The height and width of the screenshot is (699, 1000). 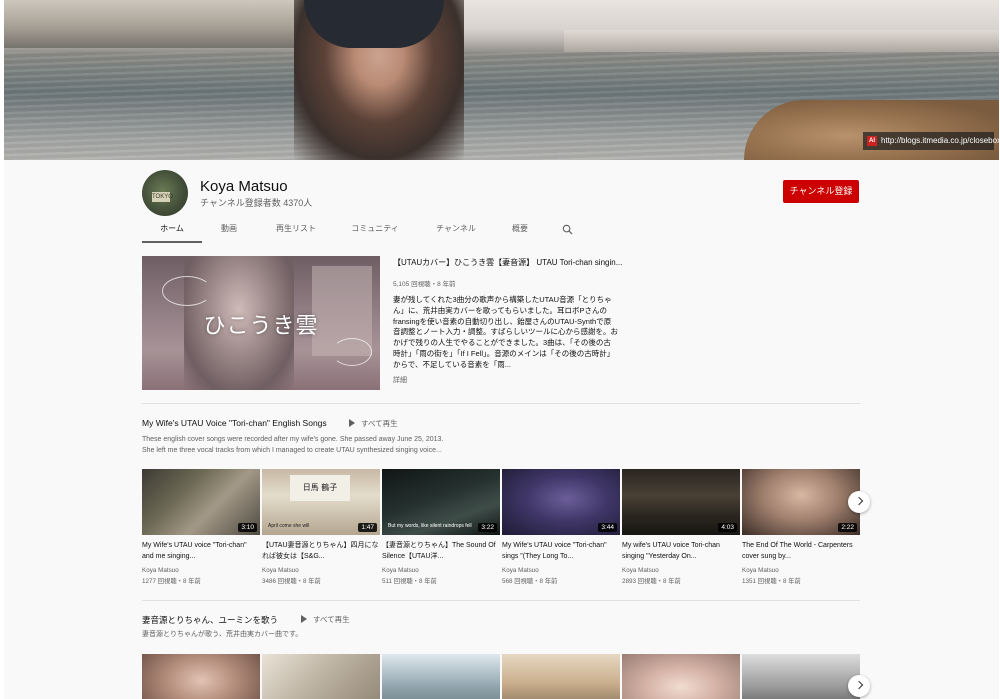 I want to click on tab-about: 概要, so click(x=520, y=230).